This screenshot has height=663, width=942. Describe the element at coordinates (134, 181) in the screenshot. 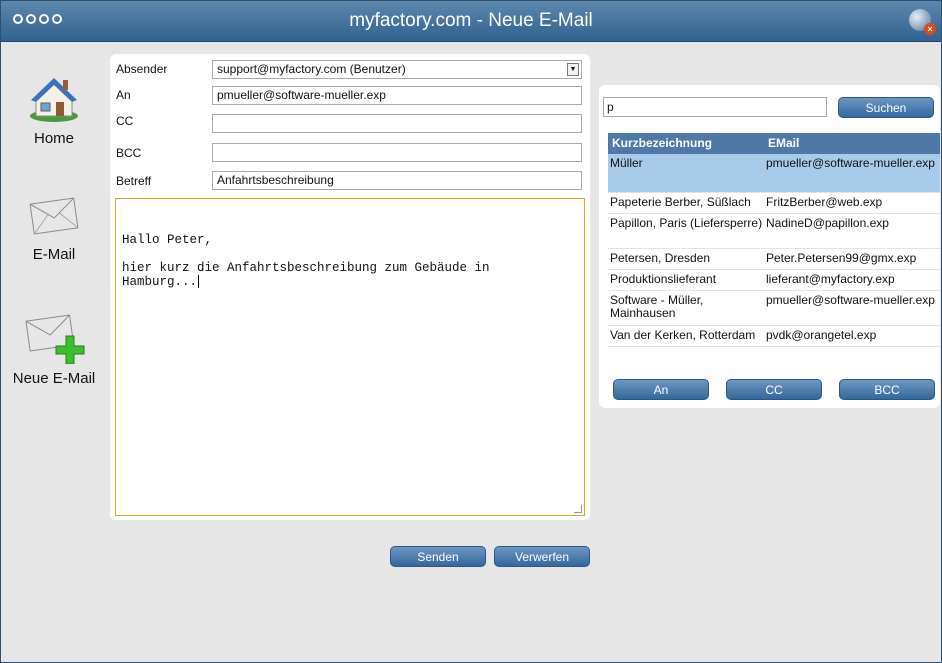

I see `subject-label: Betreff` at that location.